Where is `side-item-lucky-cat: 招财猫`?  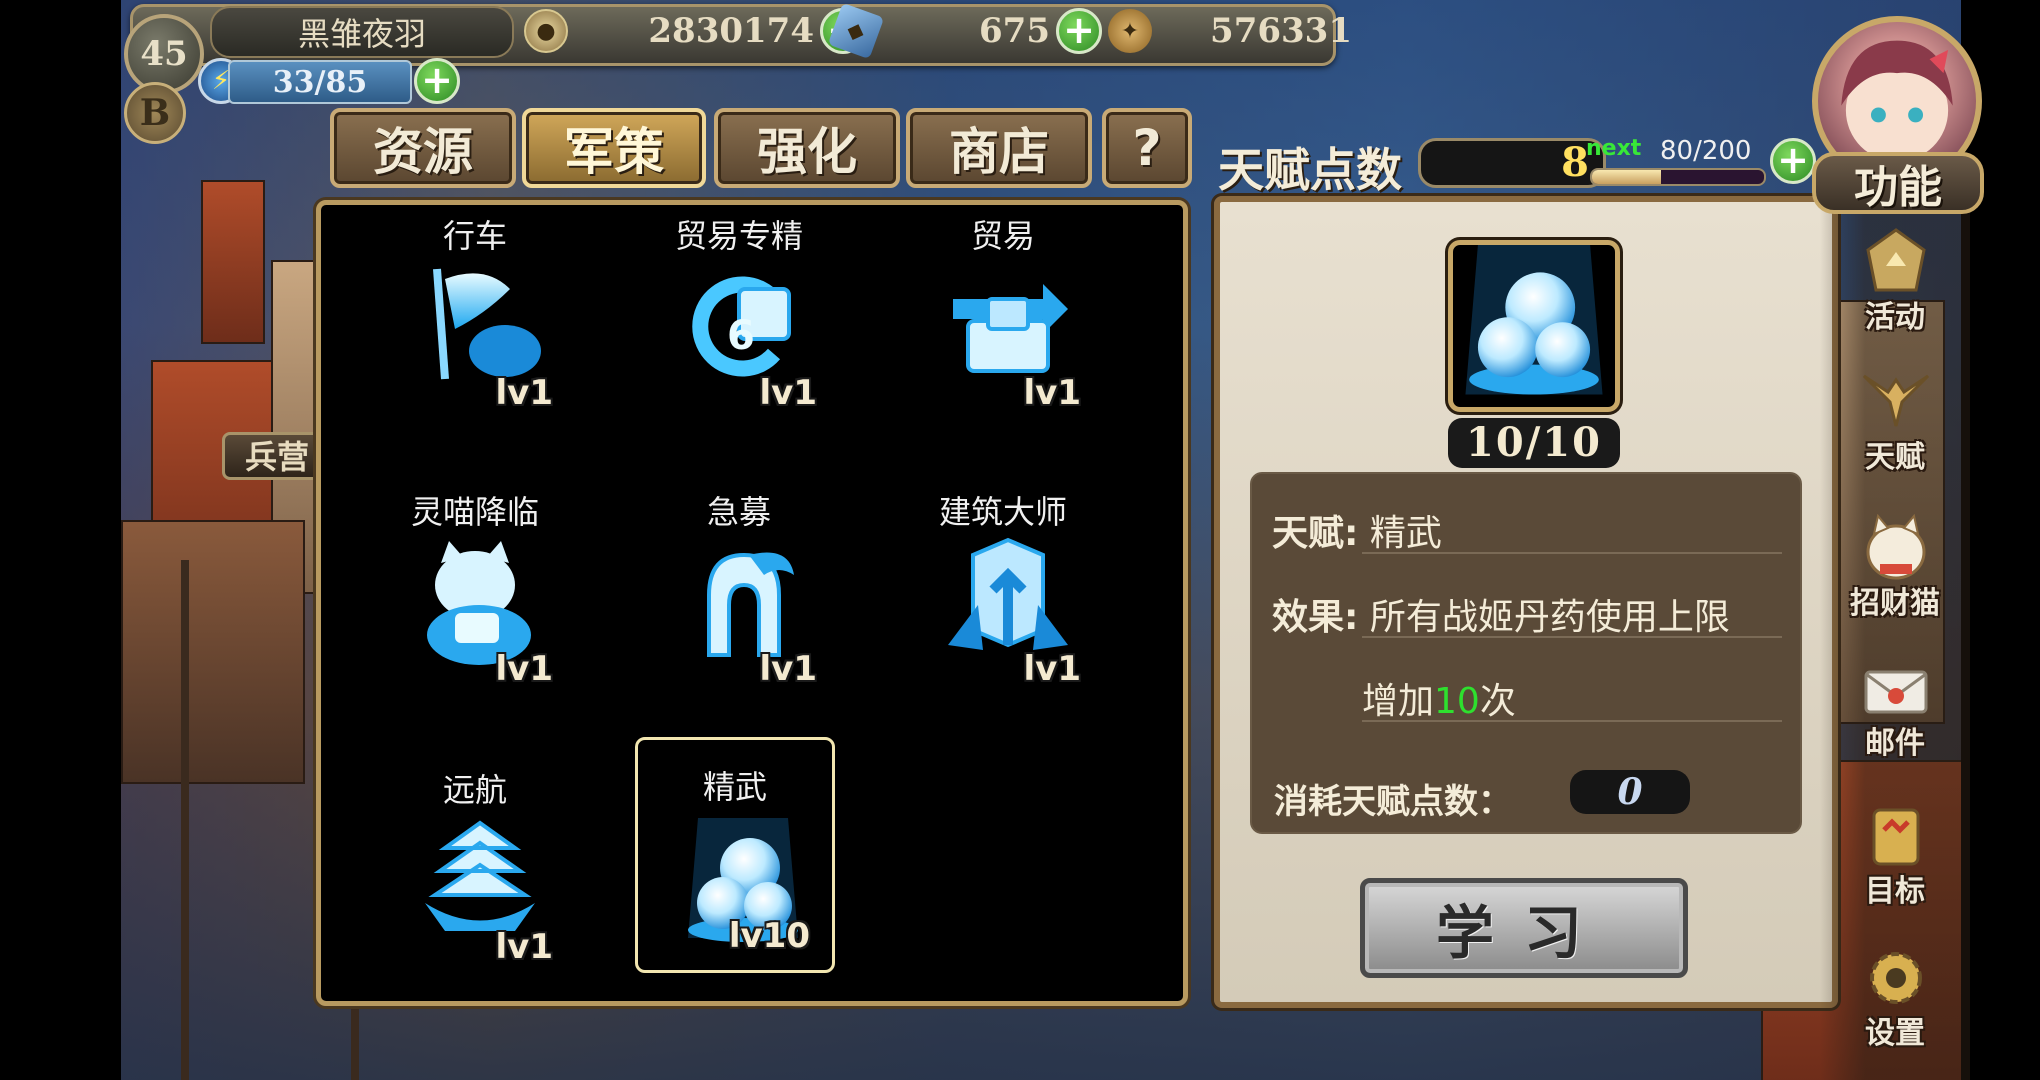
side-item-lucky-cat: 招财猫 is located at coordinates (1895, 567).